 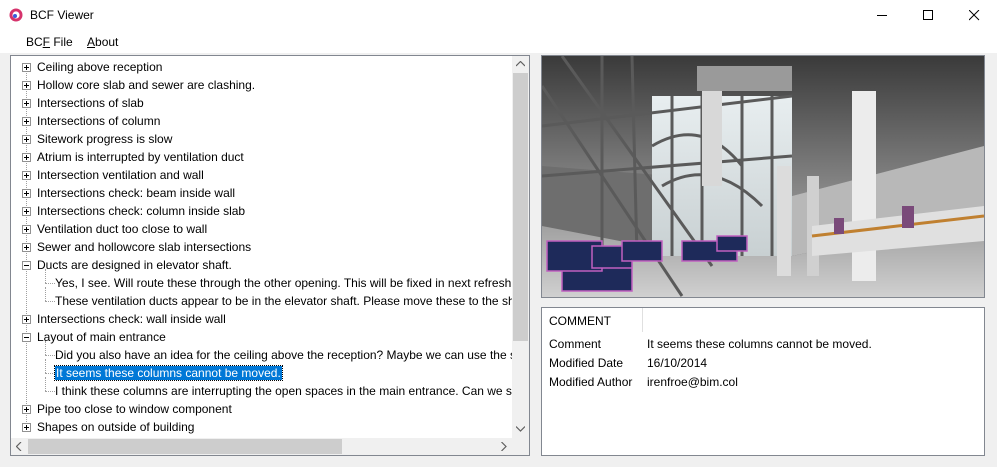 What do you see at coordinates (520, 64) in the screenshot?
I see `scroll-up-icon` at bounding box center [520, 64].